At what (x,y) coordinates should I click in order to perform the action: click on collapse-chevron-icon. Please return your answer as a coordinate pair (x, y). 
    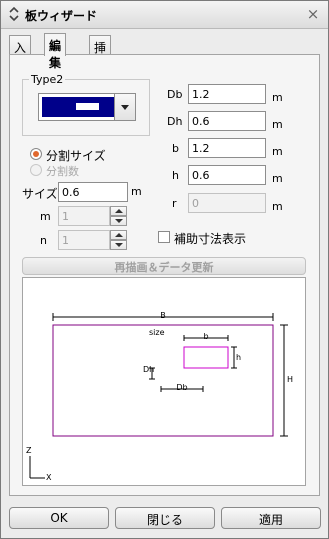
    Looking at the image, I should click on (14, 14).